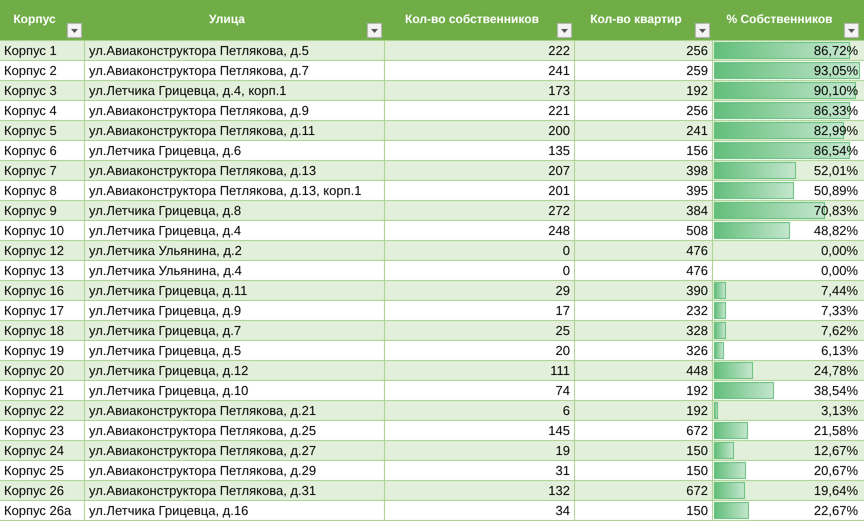 The height and width of the screenshot is (521, 864). What do you see at coordinates (480, 390) in the screenshot?
I see `table-cell: 74` at bounding box center [480, 390].